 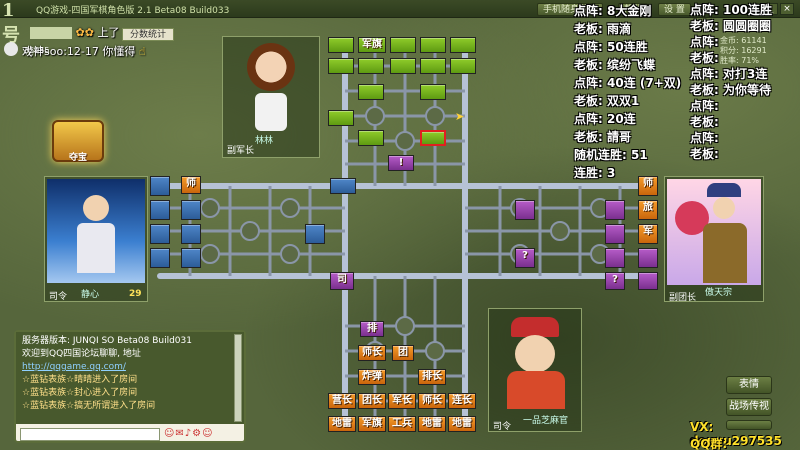 What do you see at coordinates (719, 293) in the screenshot?
I see `right-player-name: 傲天宗` at bounding box center [719, 293].